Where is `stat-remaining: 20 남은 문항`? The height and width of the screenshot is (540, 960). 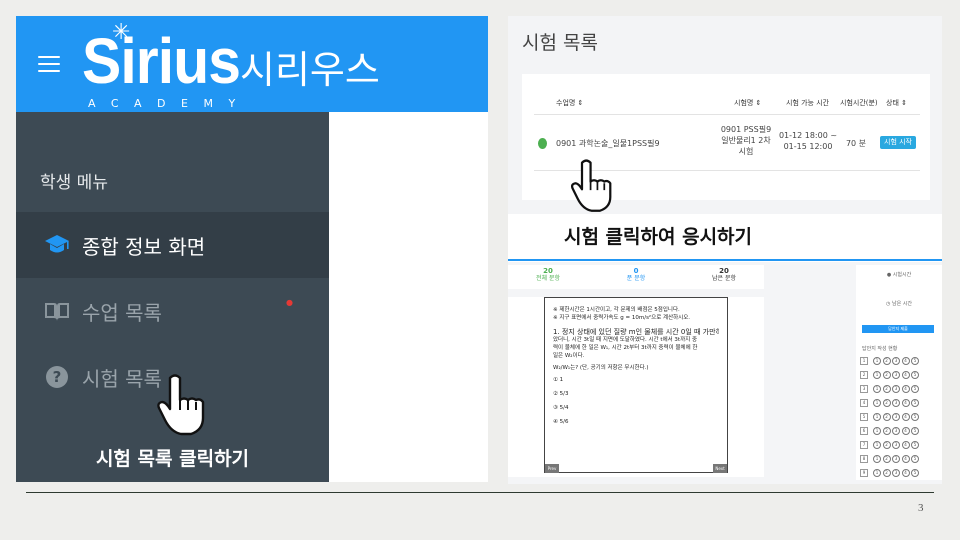 stat-remaining: 20 남은 문항 is located at coordinates (724, 275).